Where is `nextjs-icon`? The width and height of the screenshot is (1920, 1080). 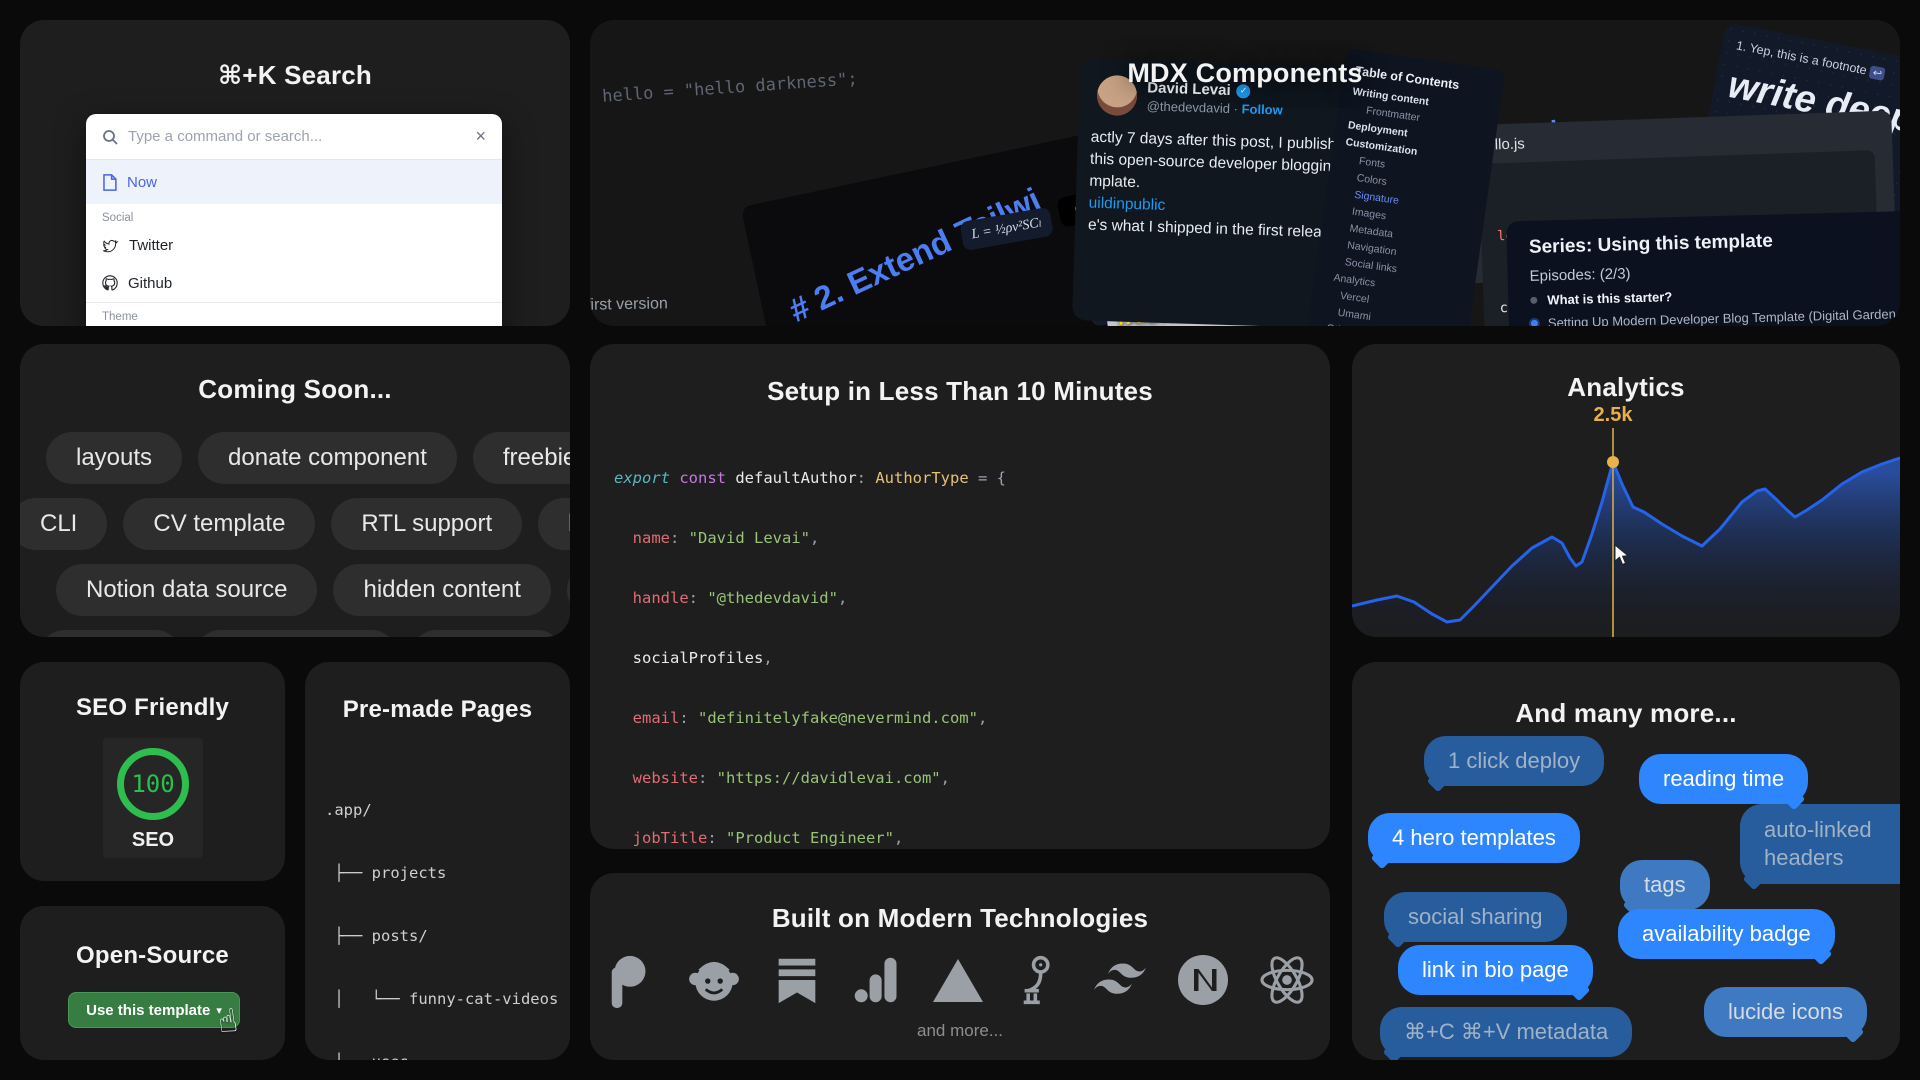
nextjs-icon is located at coordinates (1203, 980).